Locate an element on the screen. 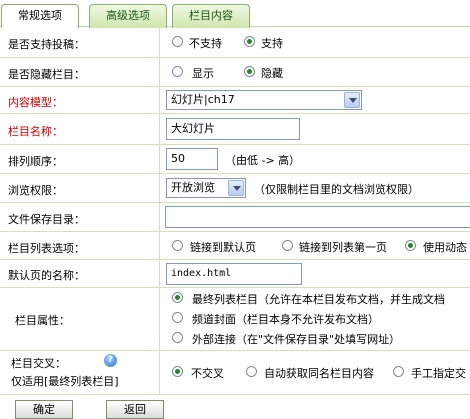 The width and height of the screenshot is (470, 419). column-name-label: 栏目名称： is located at coordinates (35, 131).